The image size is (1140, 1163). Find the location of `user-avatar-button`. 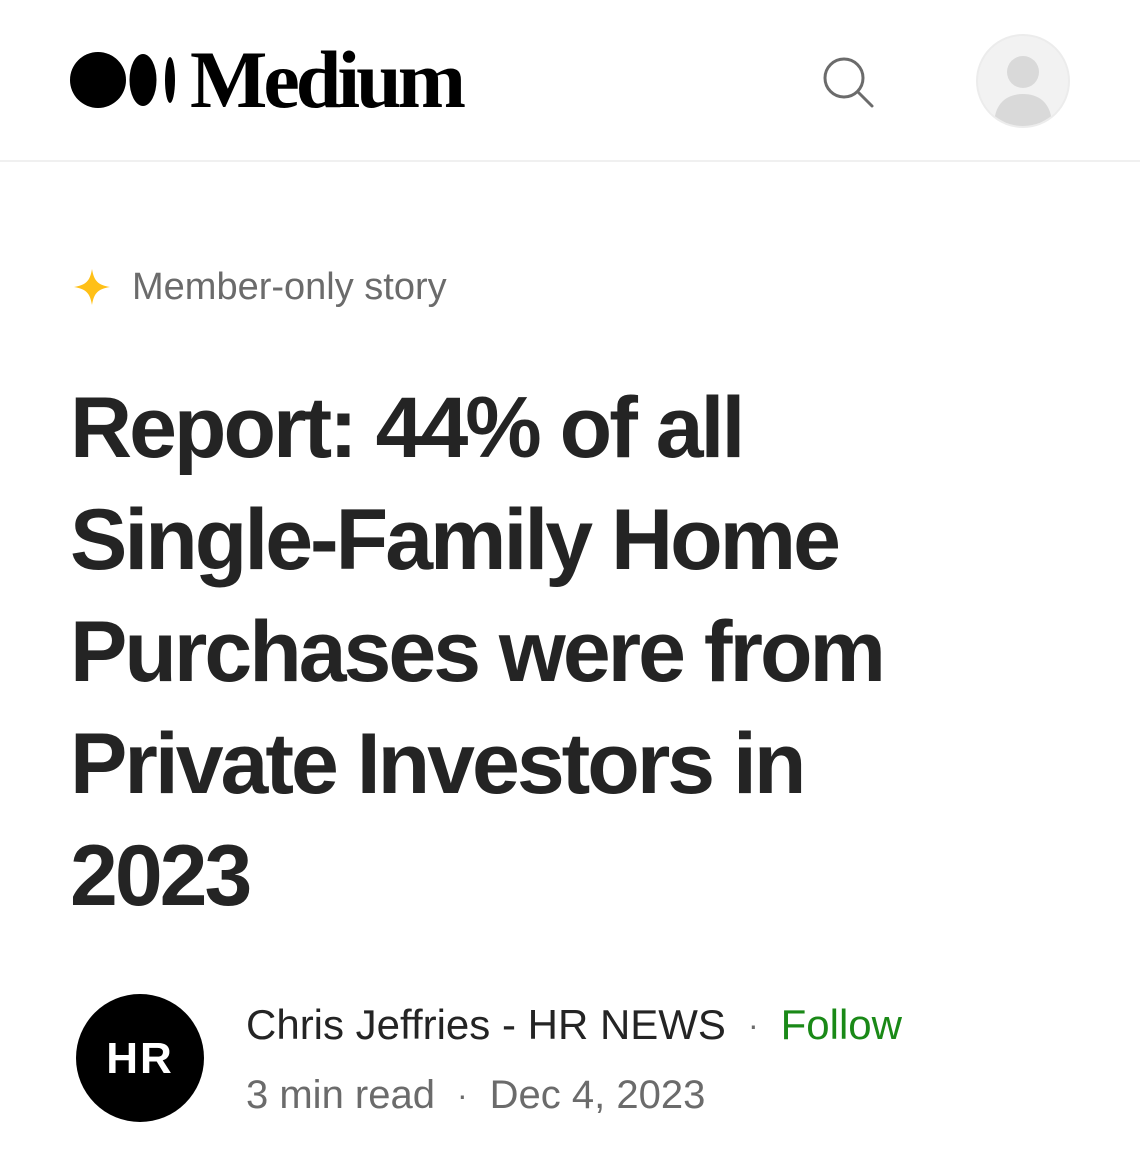

user-avatar-button is located at coordinates (1023, 81).